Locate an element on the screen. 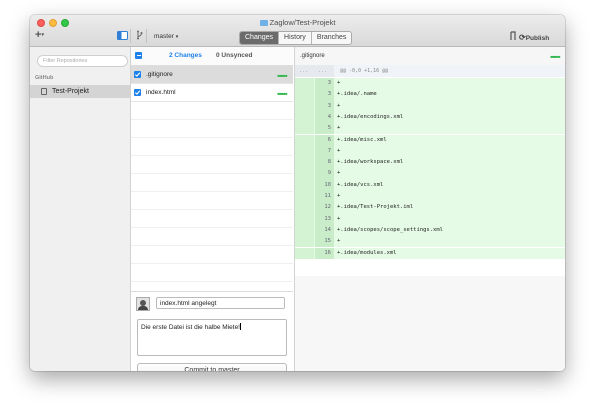 This screenshot has width=595, height=413. diff-line: 12 +.idea/Test-Projekt.iml is located at coordinates (430, 208).